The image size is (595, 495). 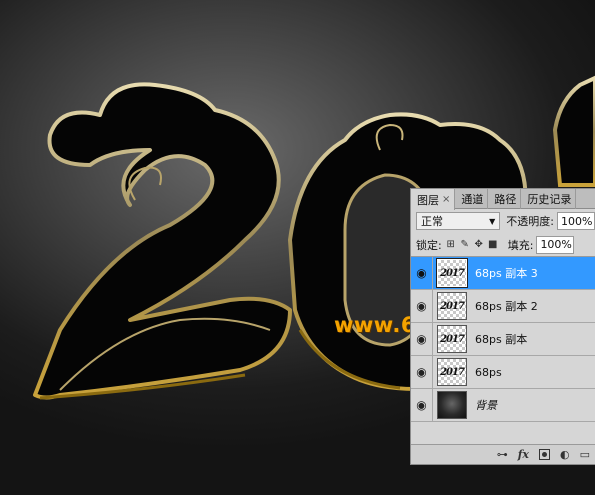 I want to click on layer-row: ◉ 2017 68ps 副本 3, so click(x=503, y=273).